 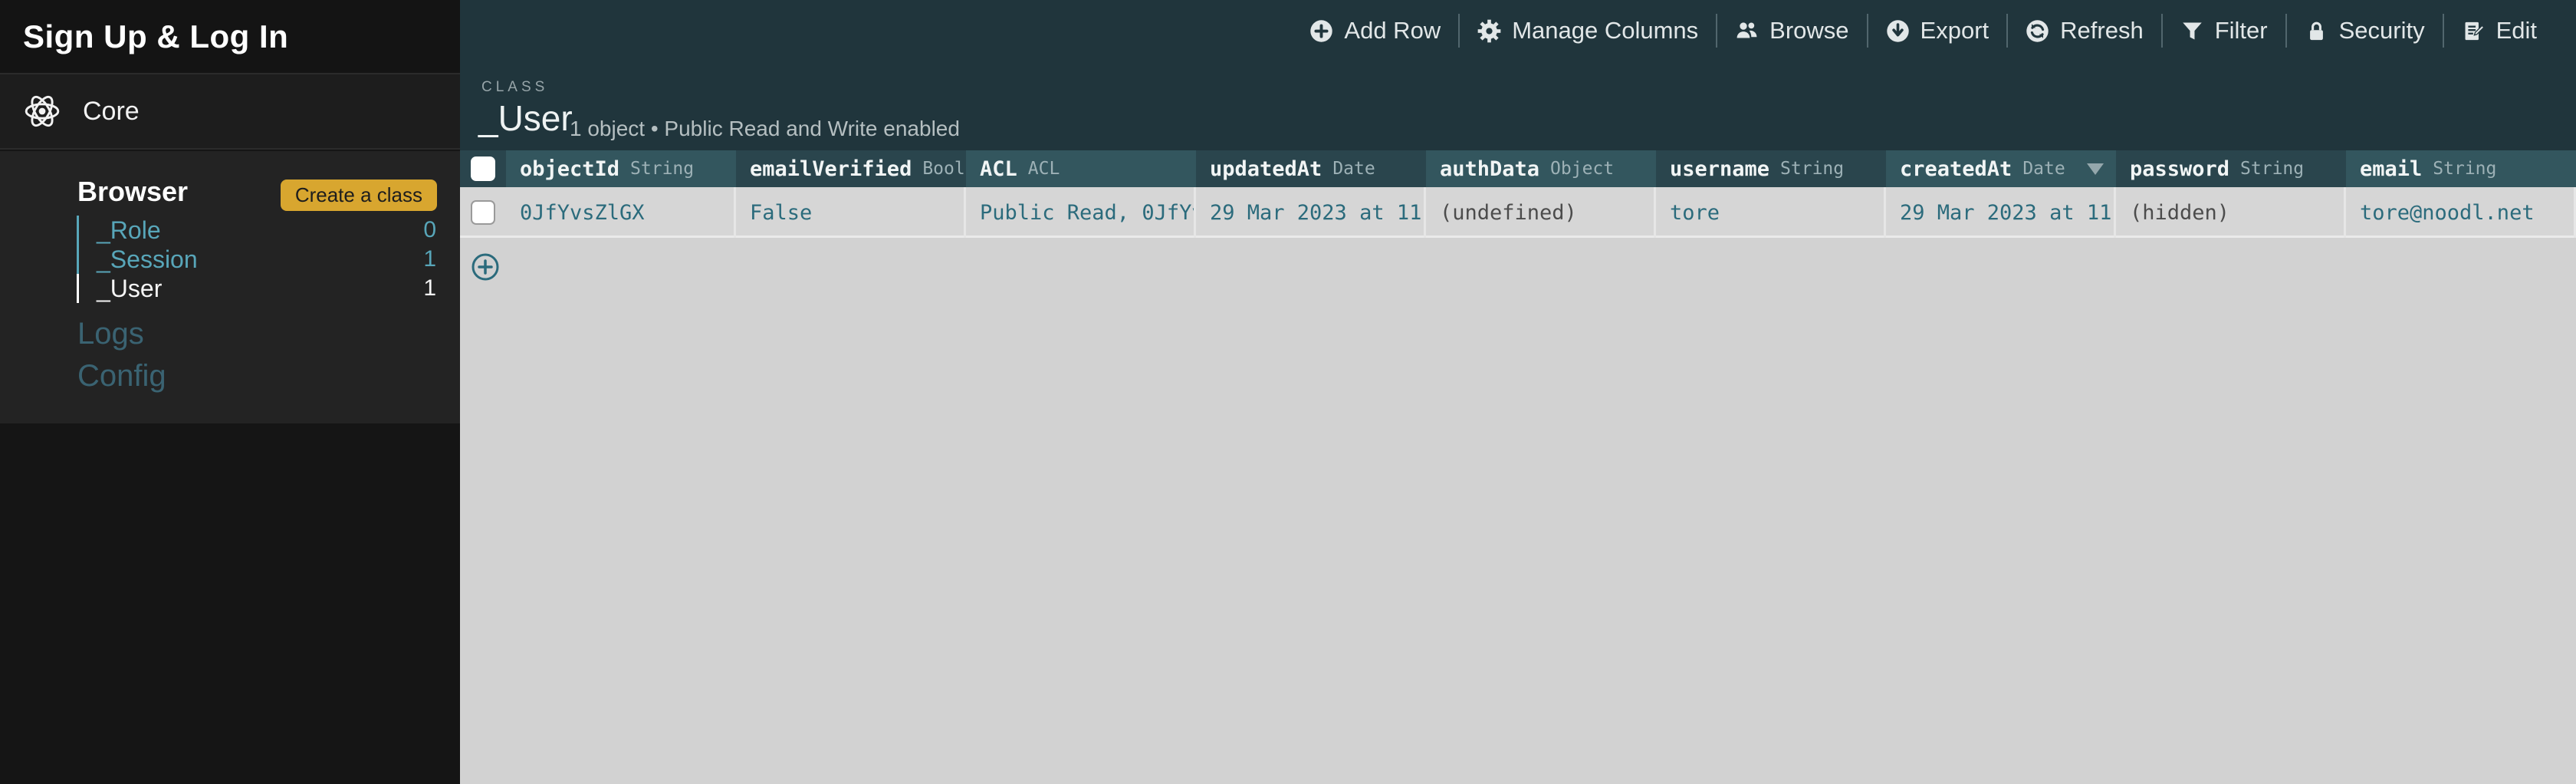 I want to click on sidebar-item-user: _User 1, so click(x=257, y=288).